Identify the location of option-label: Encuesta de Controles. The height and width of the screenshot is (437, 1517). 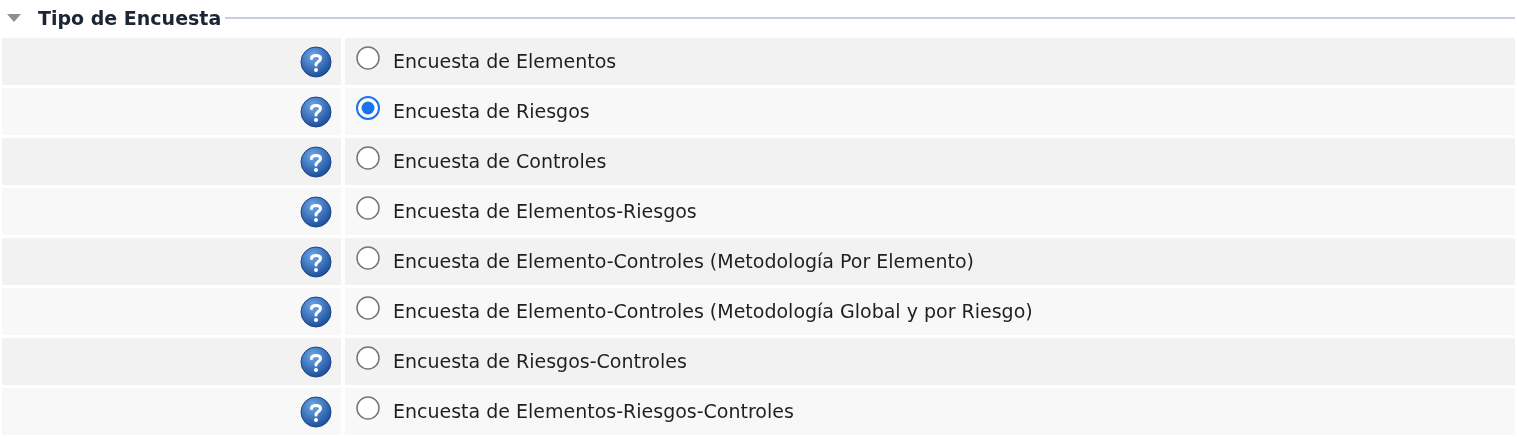
(500, 162).